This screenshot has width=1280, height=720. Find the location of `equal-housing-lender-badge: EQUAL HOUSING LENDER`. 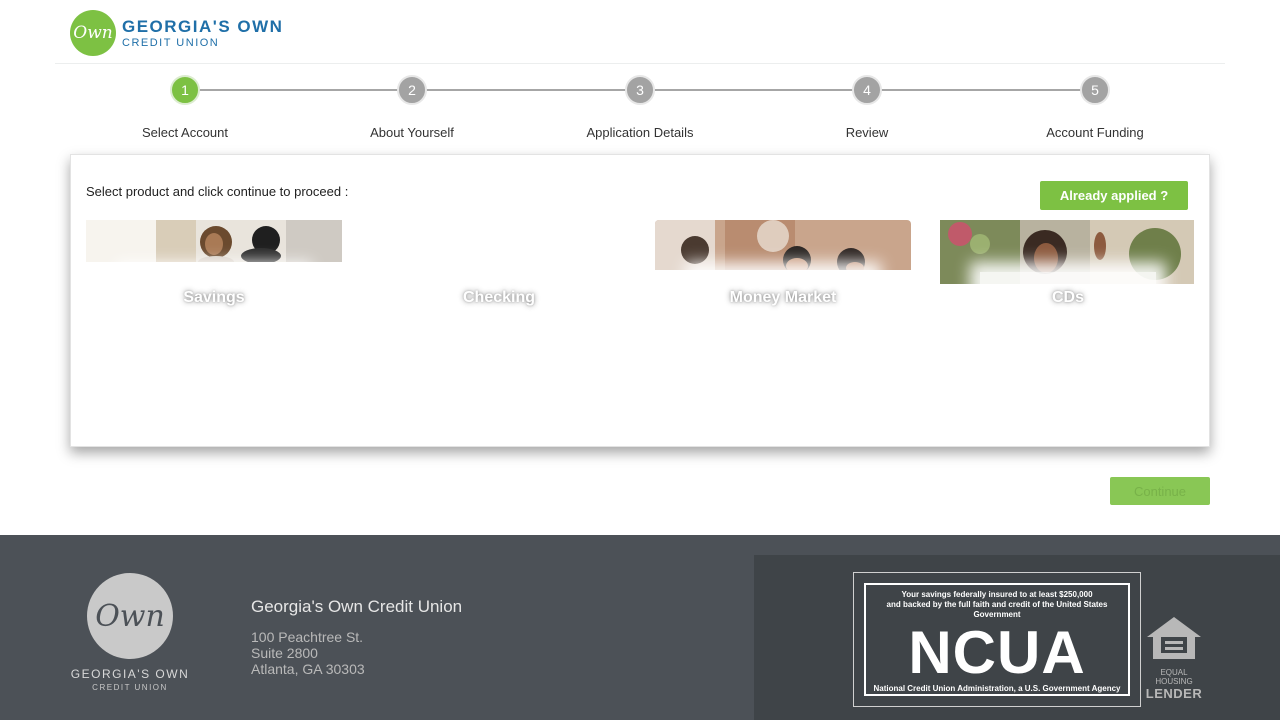

equal-housing-lender-badge: EQUAL HOUSING LENDER is located at coordinates (1174, 658).